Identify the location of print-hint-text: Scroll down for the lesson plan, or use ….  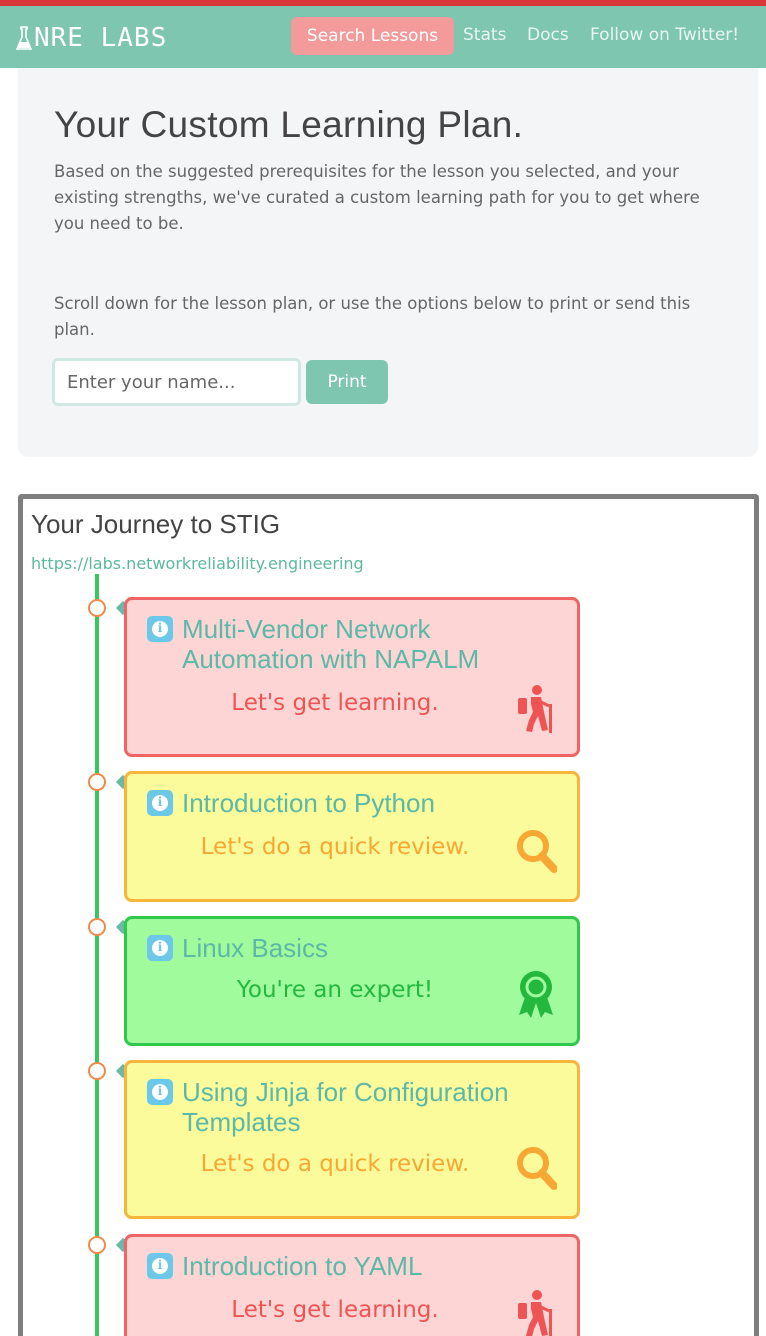
(372, 316).